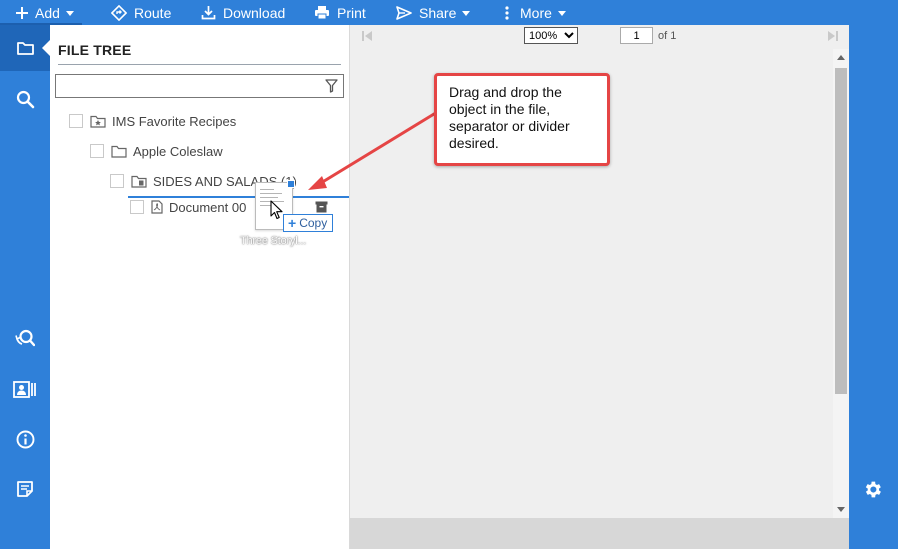  I want to click on contact-card-icon, so click(24, 389).